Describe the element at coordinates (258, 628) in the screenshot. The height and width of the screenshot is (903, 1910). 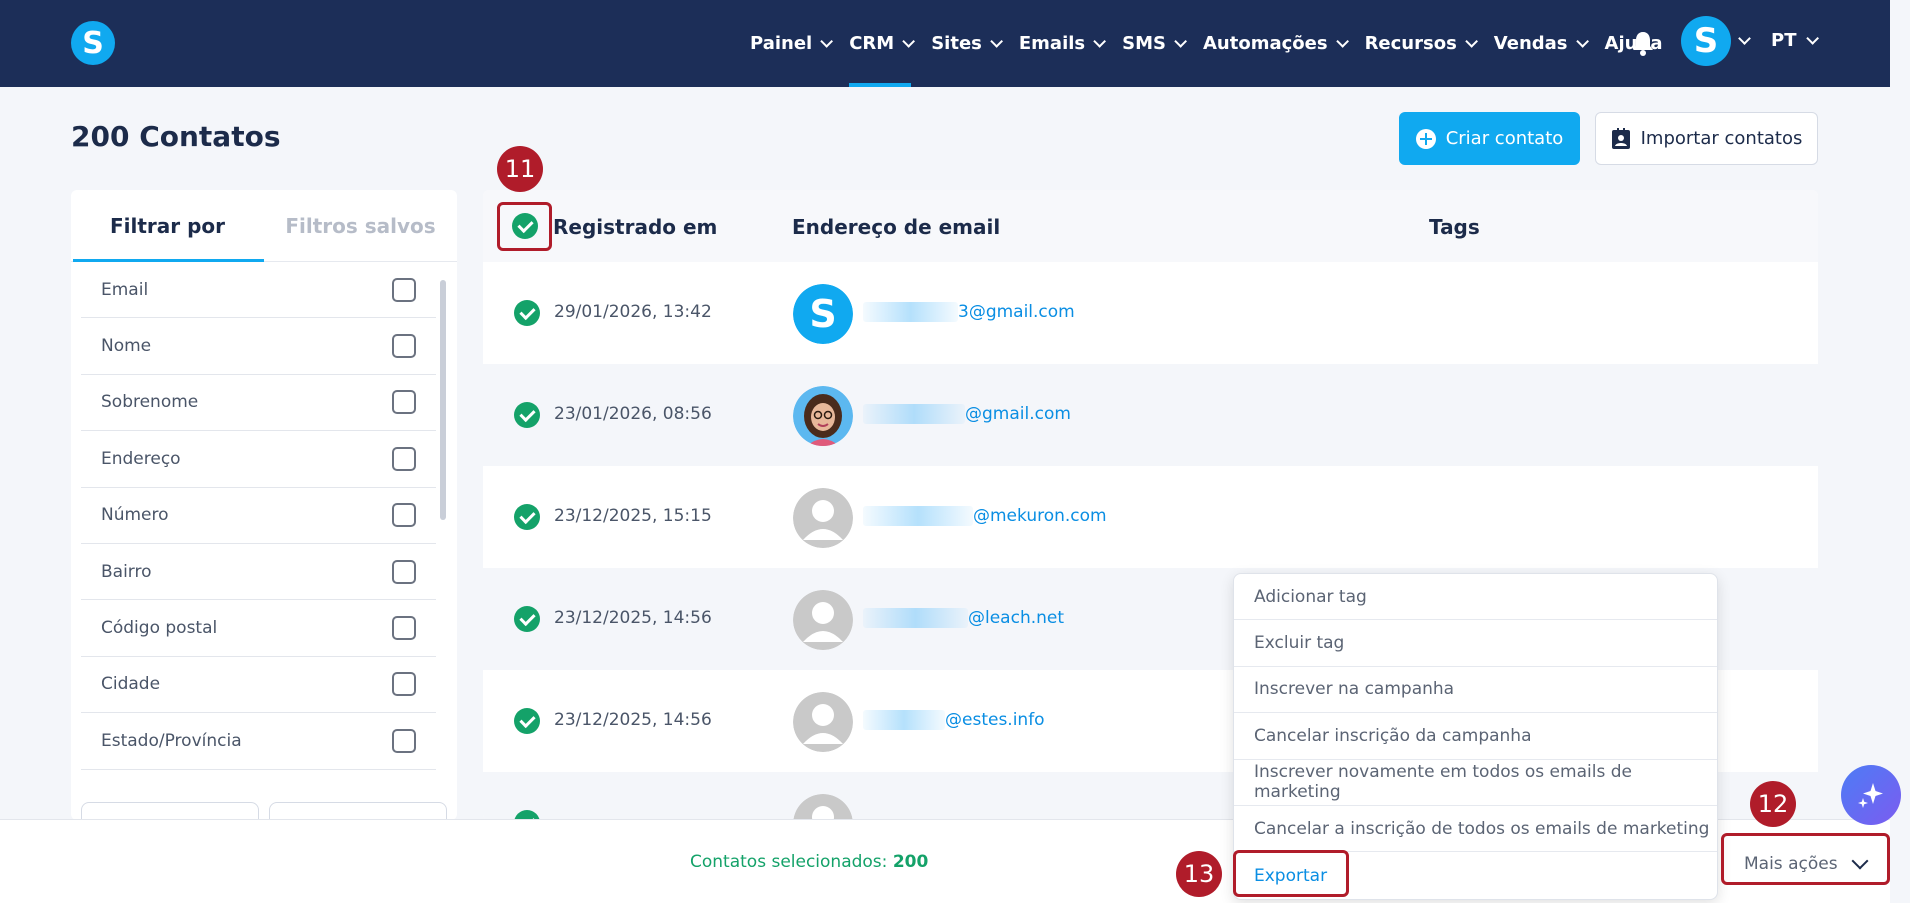
I see `filter-row-codigo-postal: Código postal` at that location.